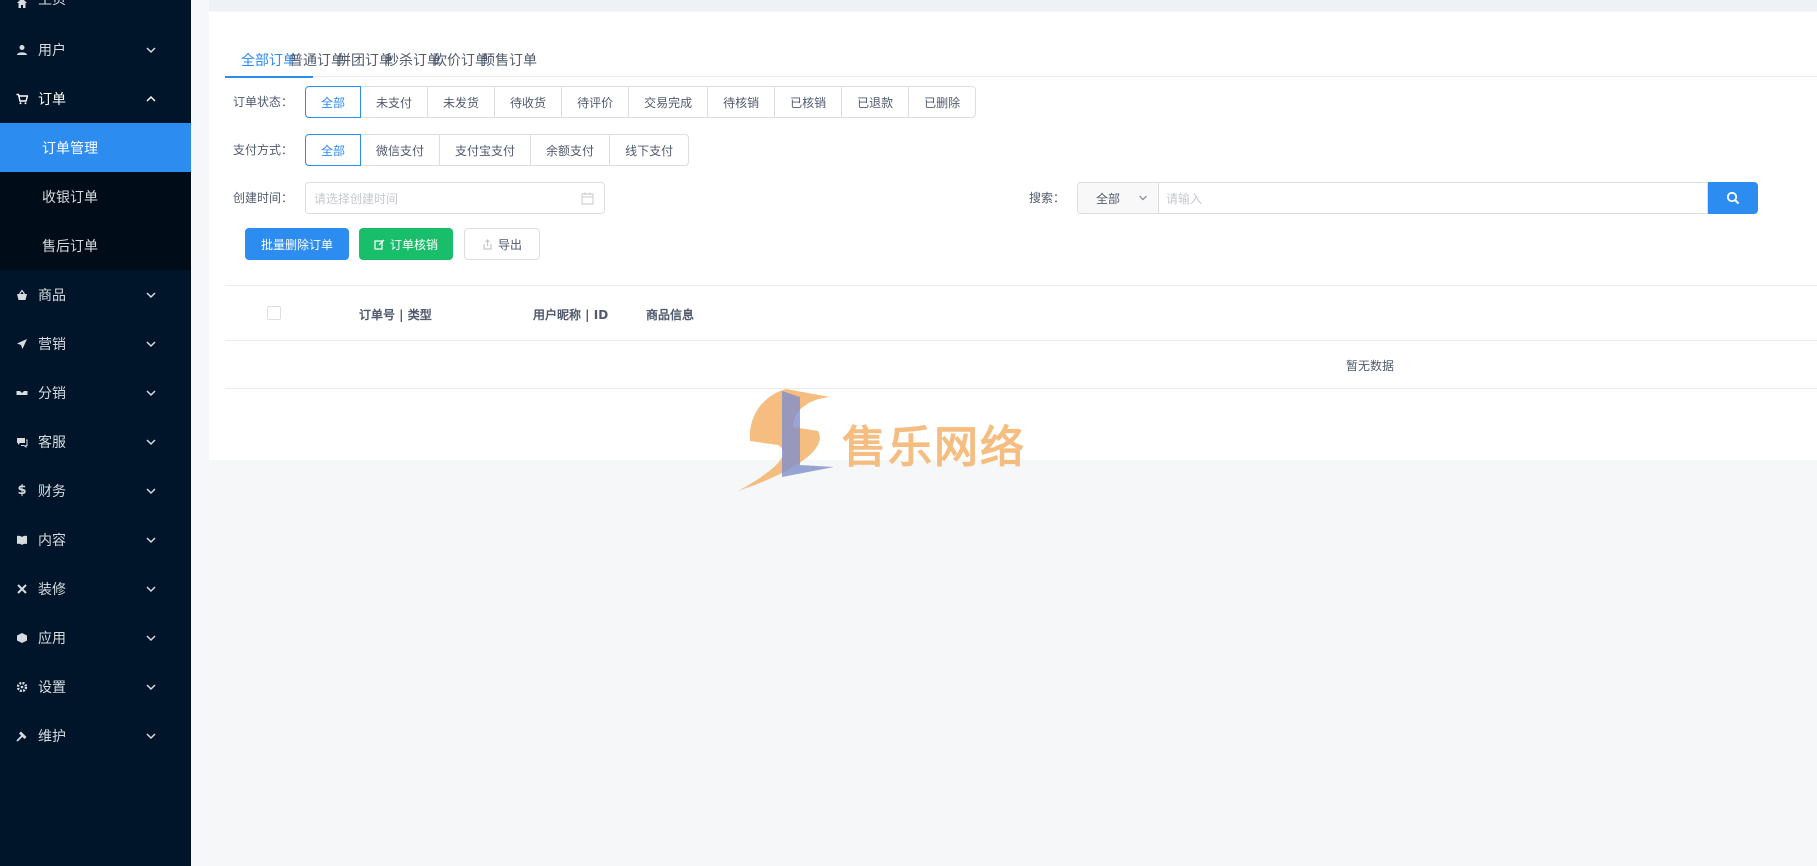 This screenshot has width=1817, height=866. I want to click on chat-icon, so click(22, 442).